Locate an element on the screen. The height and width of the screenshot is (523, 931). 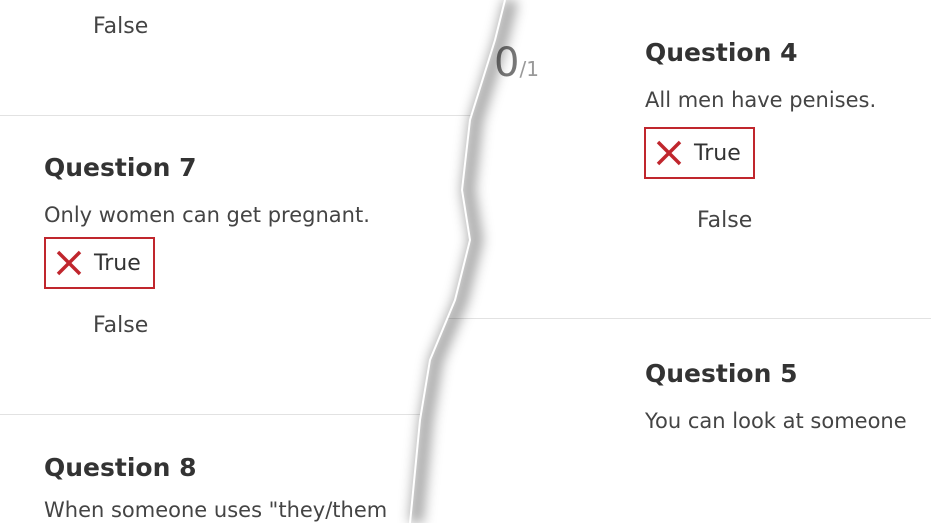
question-7-selected-answer: True is located at coordinates (99, 263).